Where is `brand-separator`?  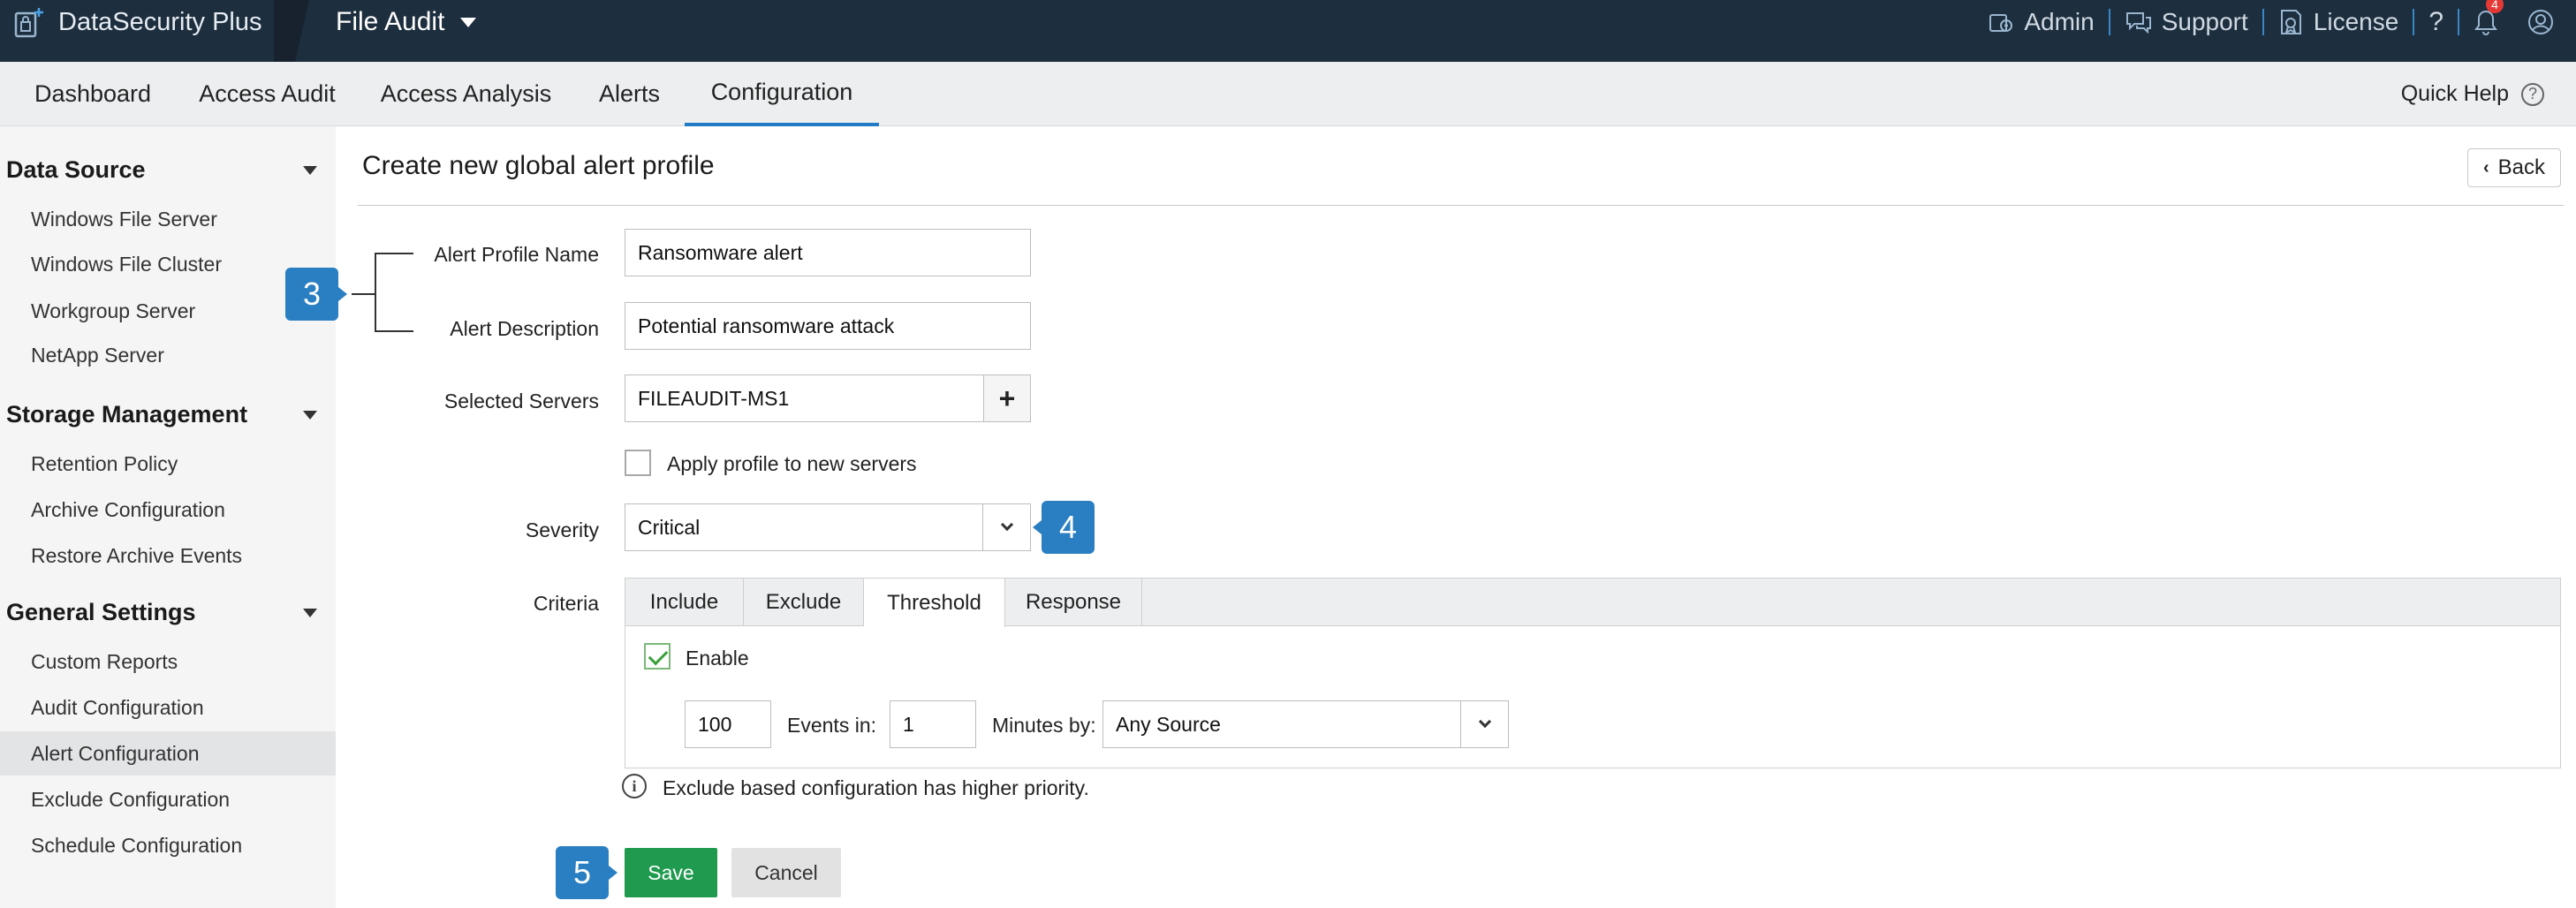
brand-separator is located at coordinates (291, 31).